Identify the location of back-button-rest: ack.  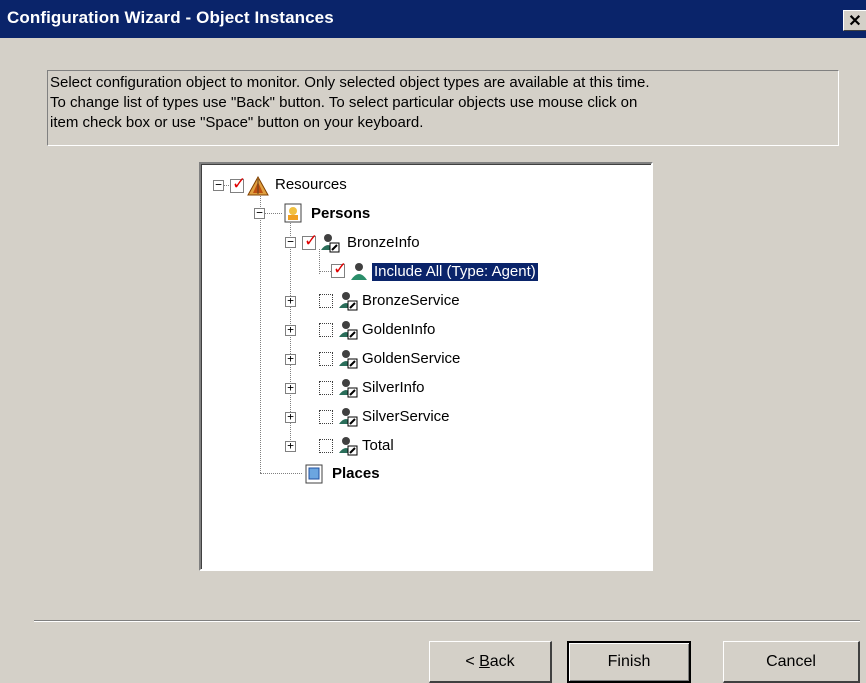
(502, 661).